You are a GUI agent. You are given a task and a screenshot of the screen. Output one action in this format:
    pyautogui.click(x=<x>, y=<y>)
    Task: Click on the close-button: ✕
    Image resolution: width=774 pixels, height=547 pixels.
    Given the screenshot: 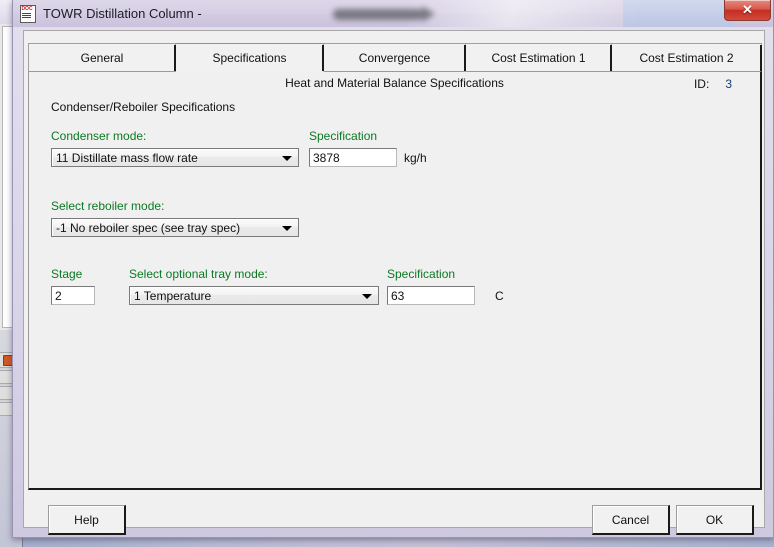 What is the action you would take?
    pyautogui.click(x=747, y=10)
    